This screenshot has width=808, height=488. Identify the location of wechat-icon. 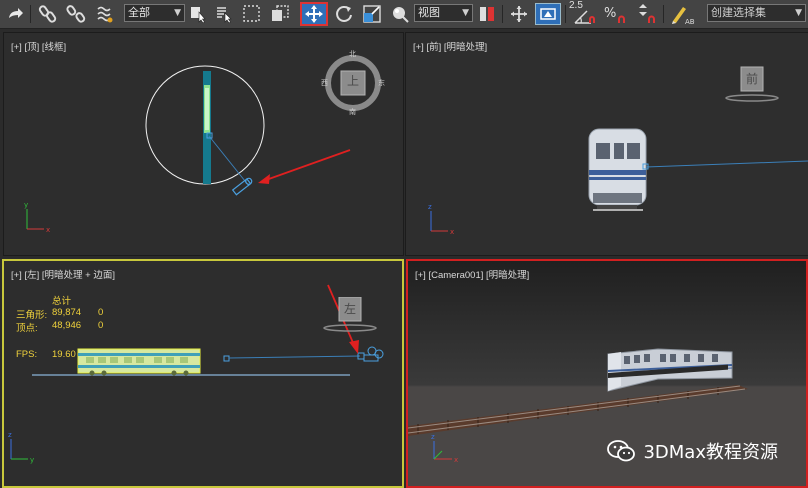
(621, 451).